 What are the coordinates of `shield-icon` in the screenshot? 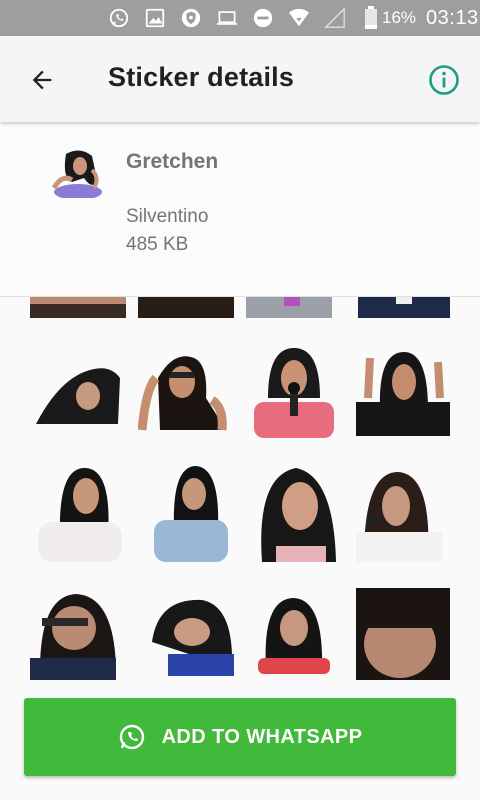 It's located at (191, 18).